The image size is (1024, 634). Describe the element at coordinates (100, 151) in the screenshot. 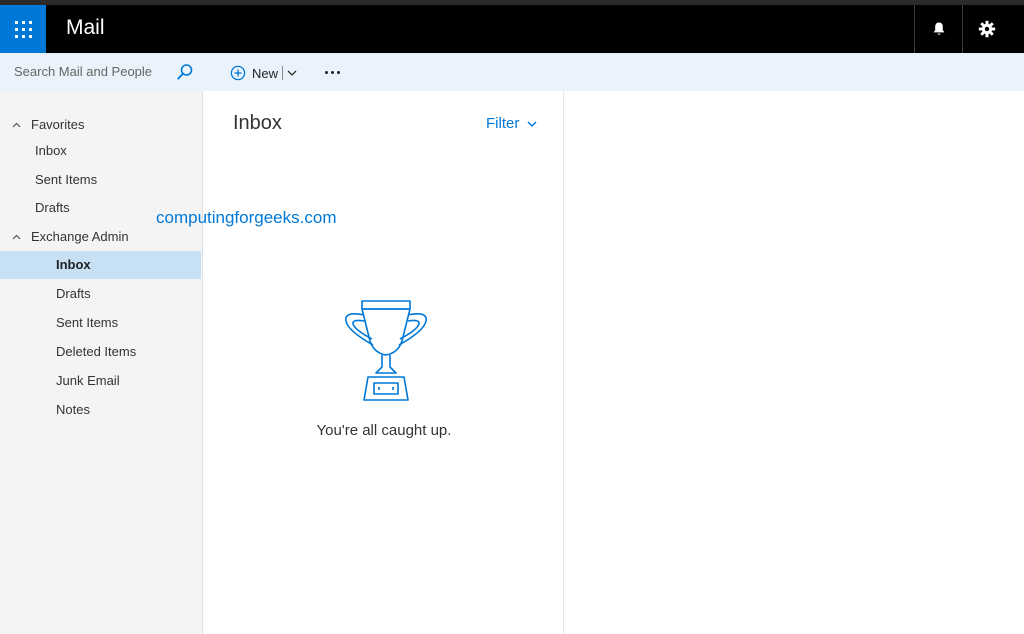

I see `sidebar-item-favorites-inbox: Inbox` at that location.